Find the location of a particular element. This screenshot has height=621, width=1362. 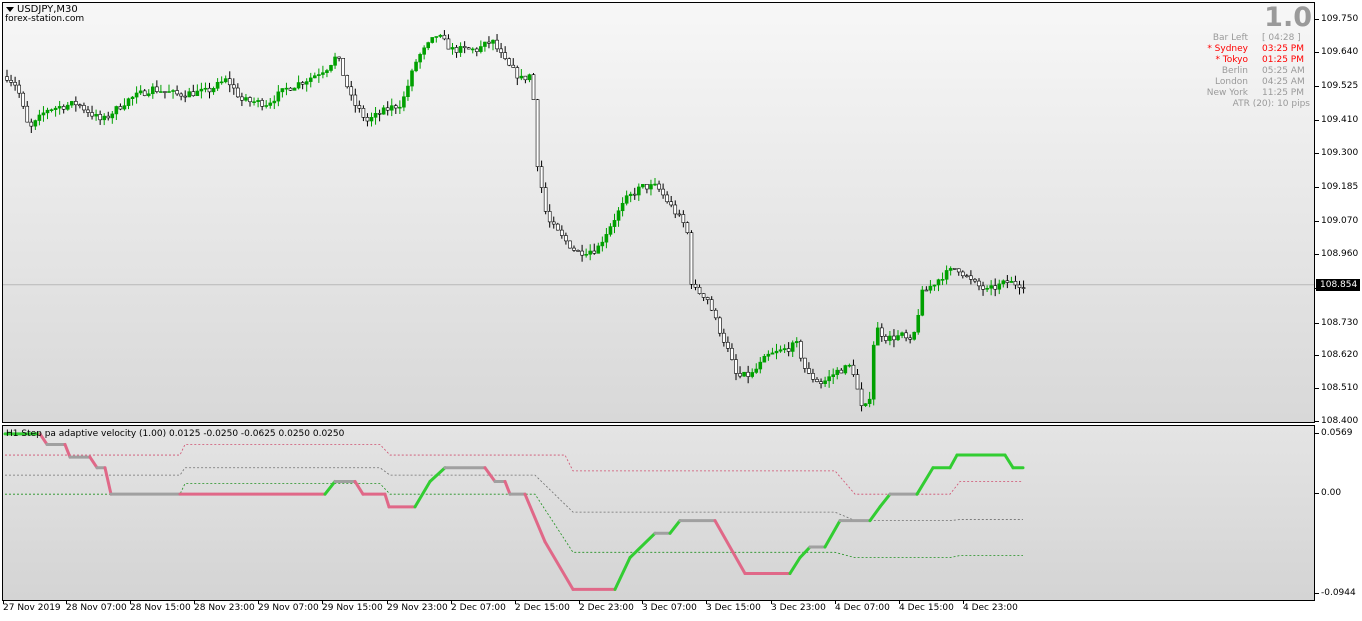

price-axis-label: 109.525 is located at coordinates (1340, 86).